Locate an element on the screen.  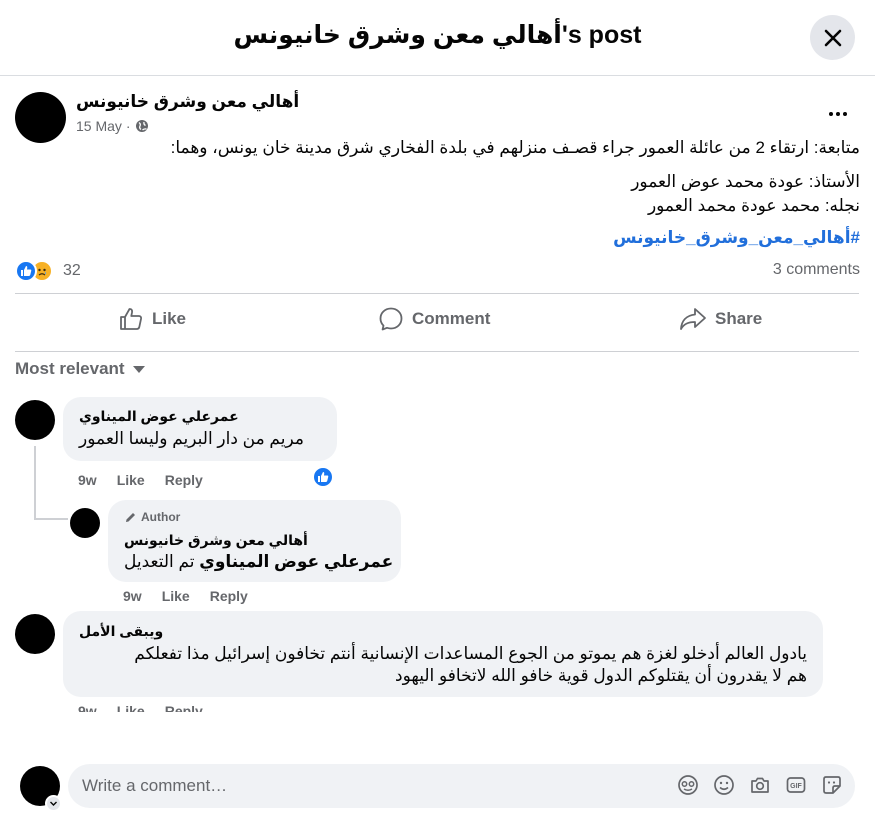
post-text-line: الأستاذ: عودة محمد عوض العمور is located at coordinates (745, 181).